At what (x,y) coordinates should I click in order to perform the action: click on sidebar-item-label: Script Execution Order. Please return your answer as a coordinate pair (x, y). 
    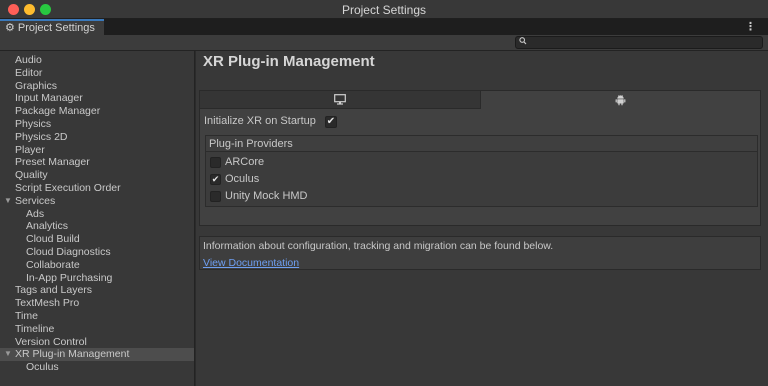
    Looking at the image, I should click on (68, 187).